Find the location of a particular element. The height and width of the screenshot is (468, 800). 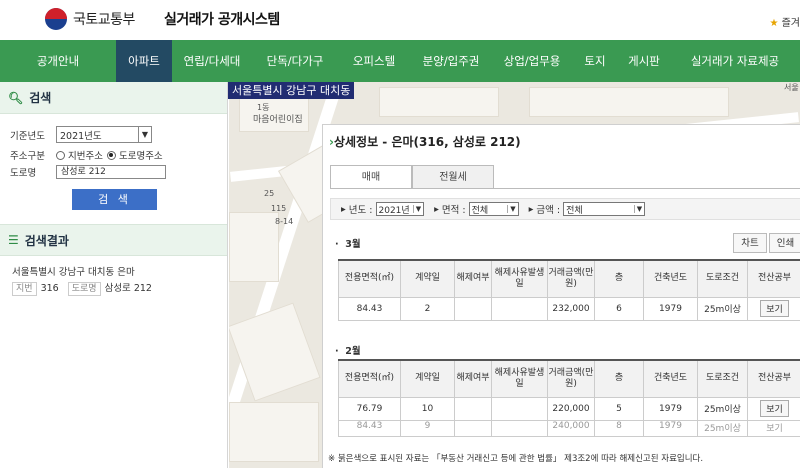

detail-tabs: 매매 전월세 is located at coordinates (412, 177).